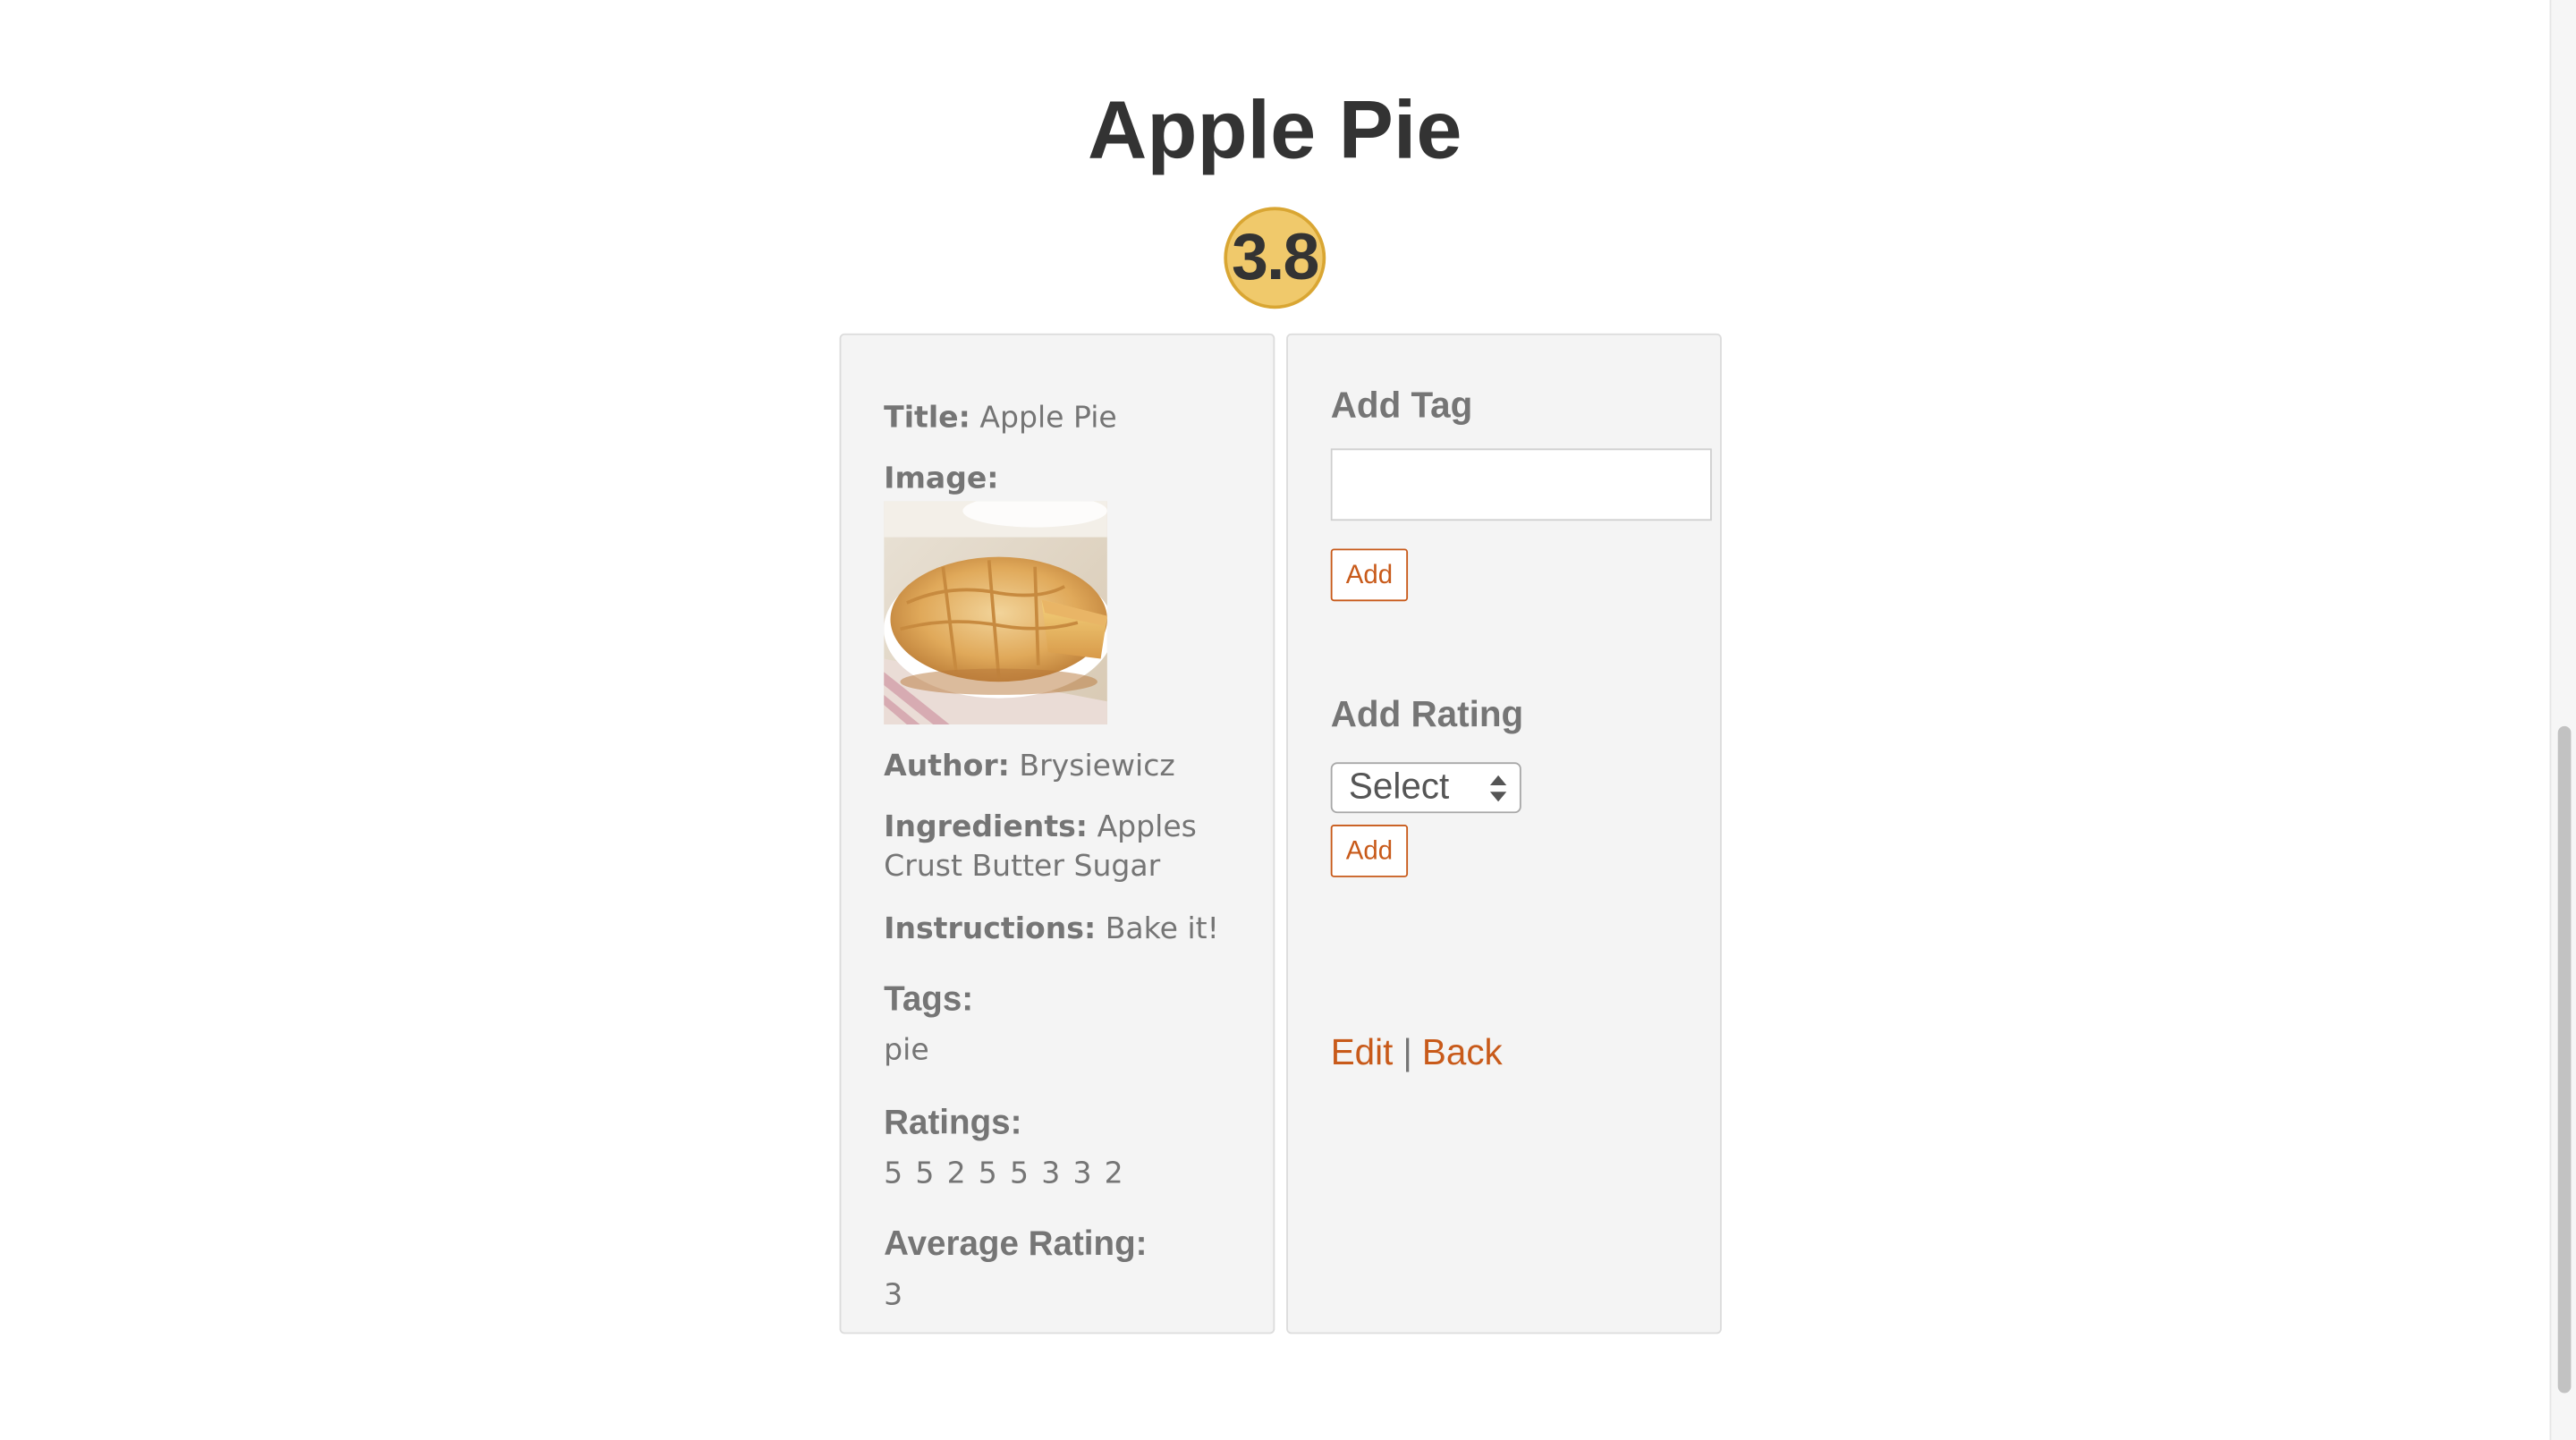 Image resolution: width=2576 pixels, height=1440 pixels. Describe the element at coordinates (1275, 130) in the screenshot. I see `page-title: Apple Pie` at that location.